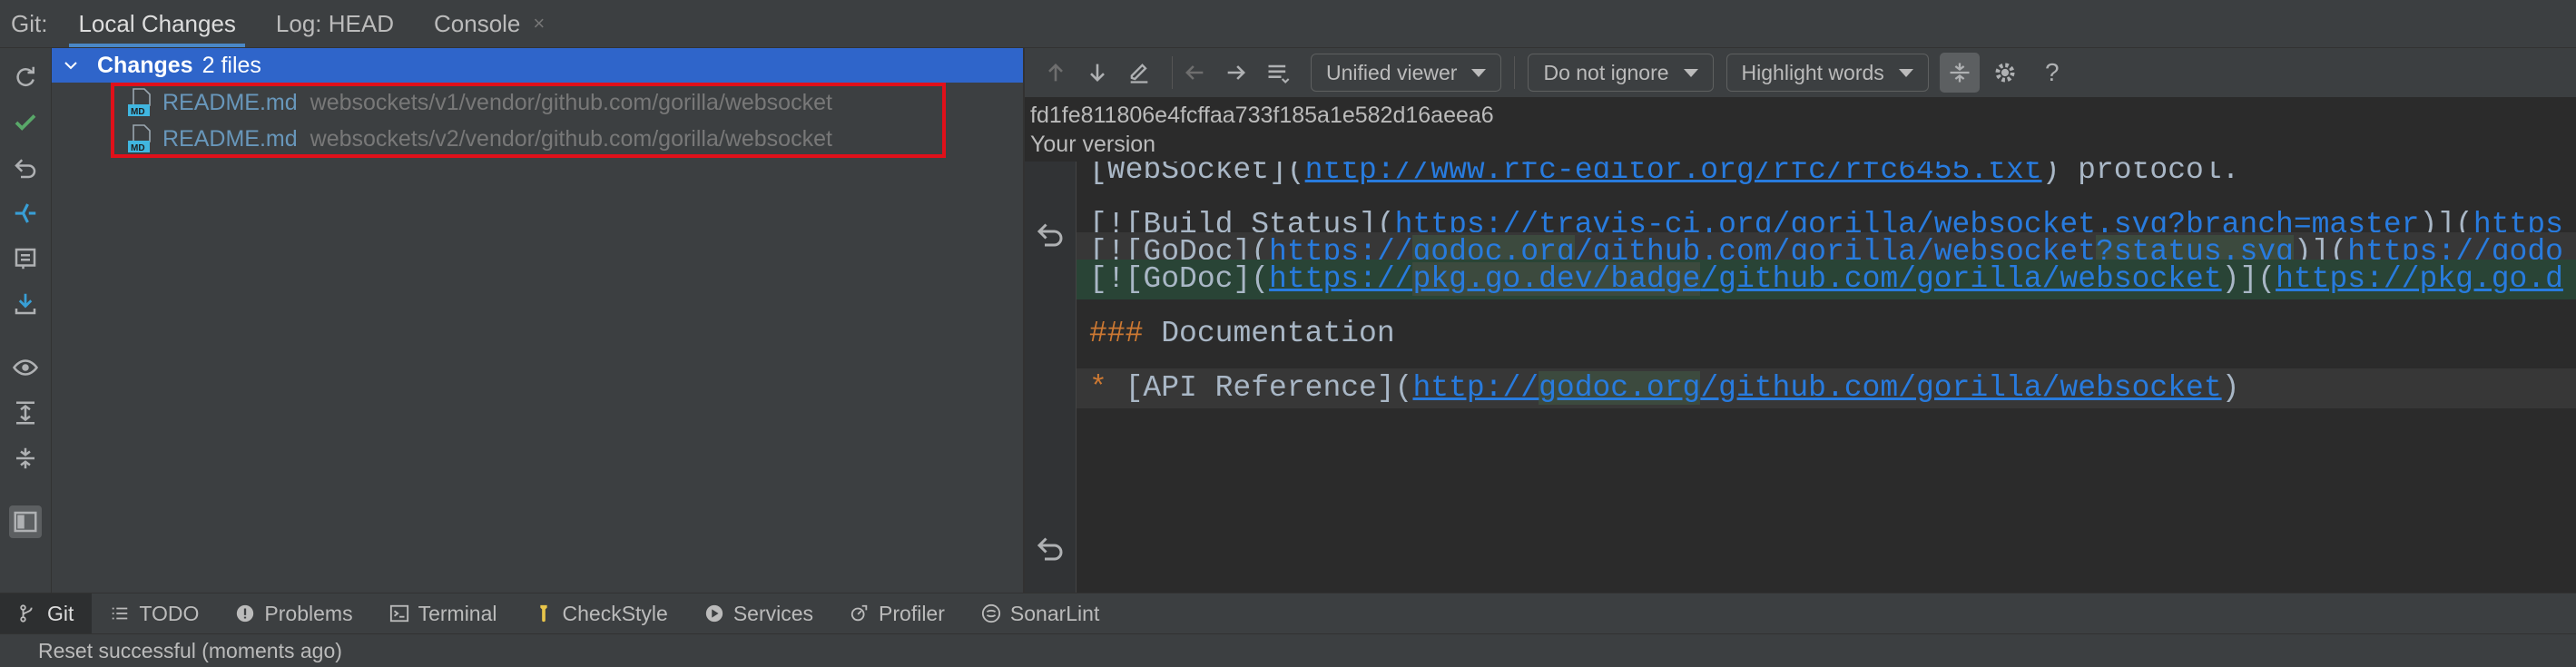  What do you see at coordinates (1194, 73) in the screenshot?
I see `back-arrow-icon` at bounding box center [1194, 73].